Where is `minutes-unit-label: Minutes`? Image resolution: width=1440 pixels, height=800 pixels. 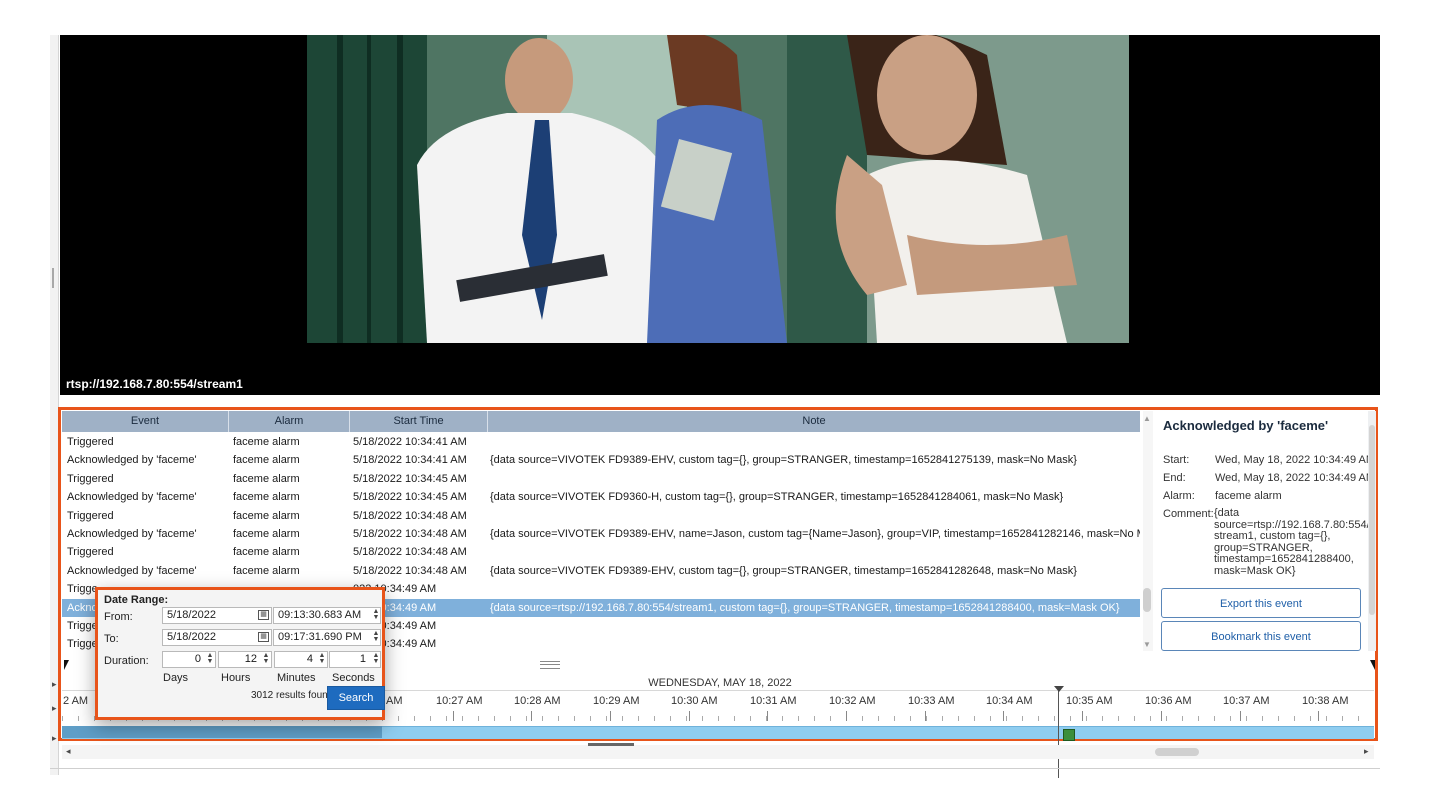
minutes-unit-label: Minutes is located at coordinates (296, 678).